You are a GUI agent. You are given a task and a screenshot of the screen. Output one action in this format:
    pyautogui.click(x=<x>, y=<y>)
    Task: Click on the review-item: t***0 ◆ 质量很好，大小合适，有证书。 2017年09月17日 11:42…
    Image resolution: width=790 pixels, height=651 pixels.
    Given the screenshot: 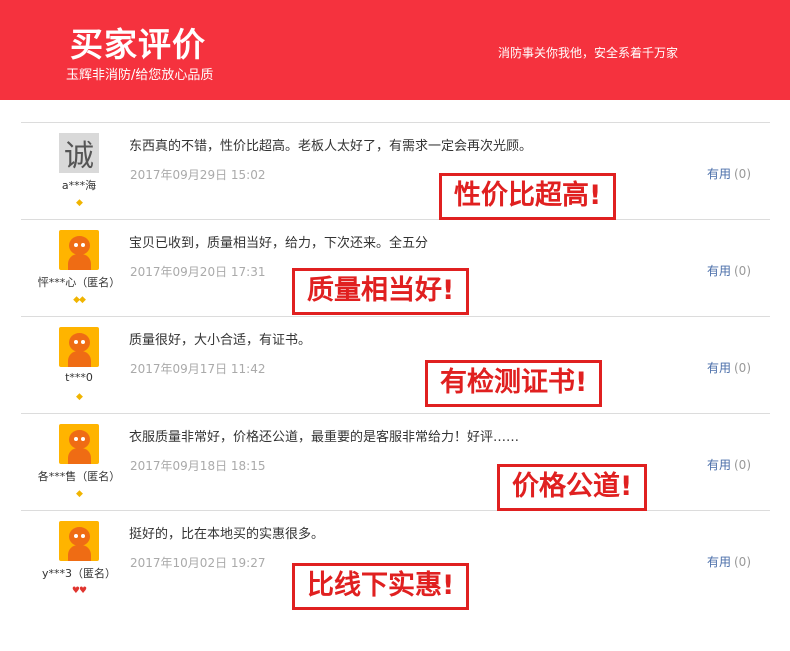 What is the action you would take?
    pyautogui.click(x=395, y=364)
    